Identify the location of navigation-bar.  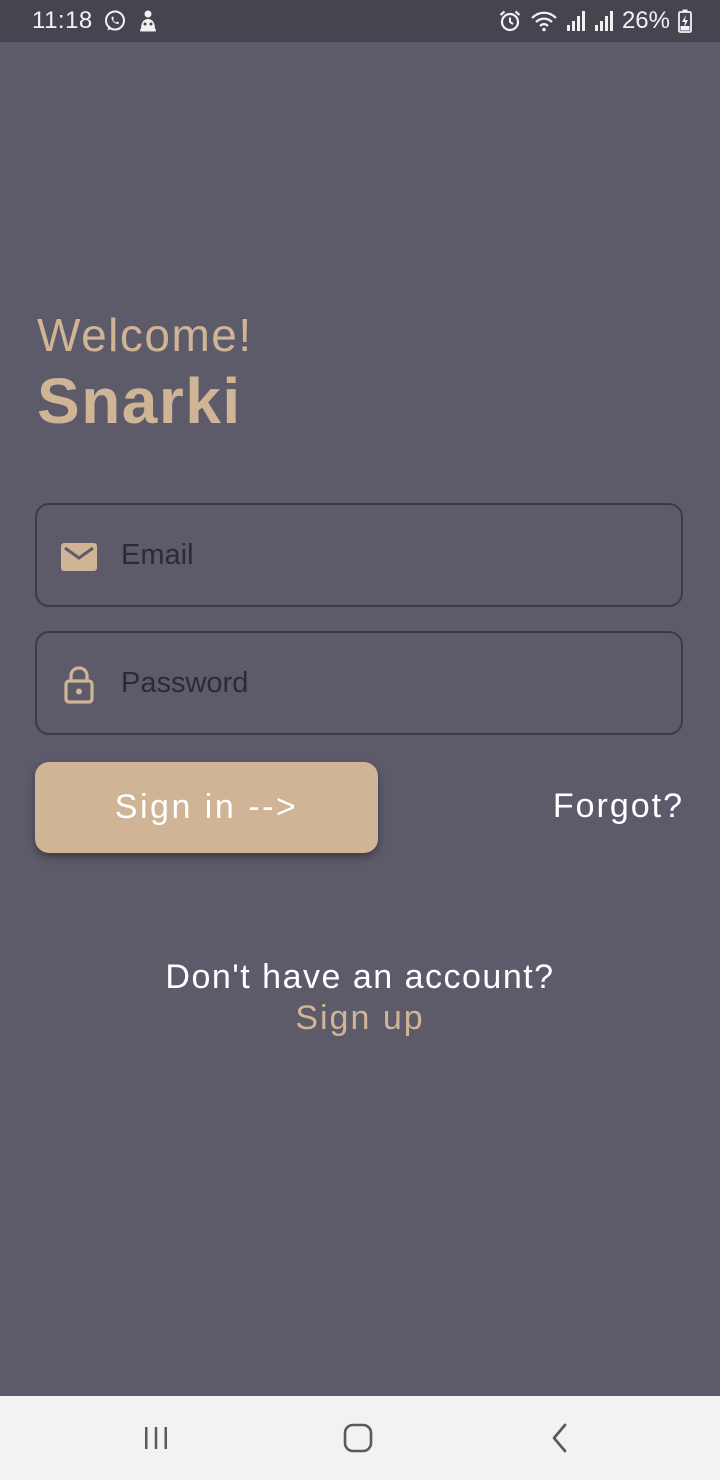
(360, 1438).